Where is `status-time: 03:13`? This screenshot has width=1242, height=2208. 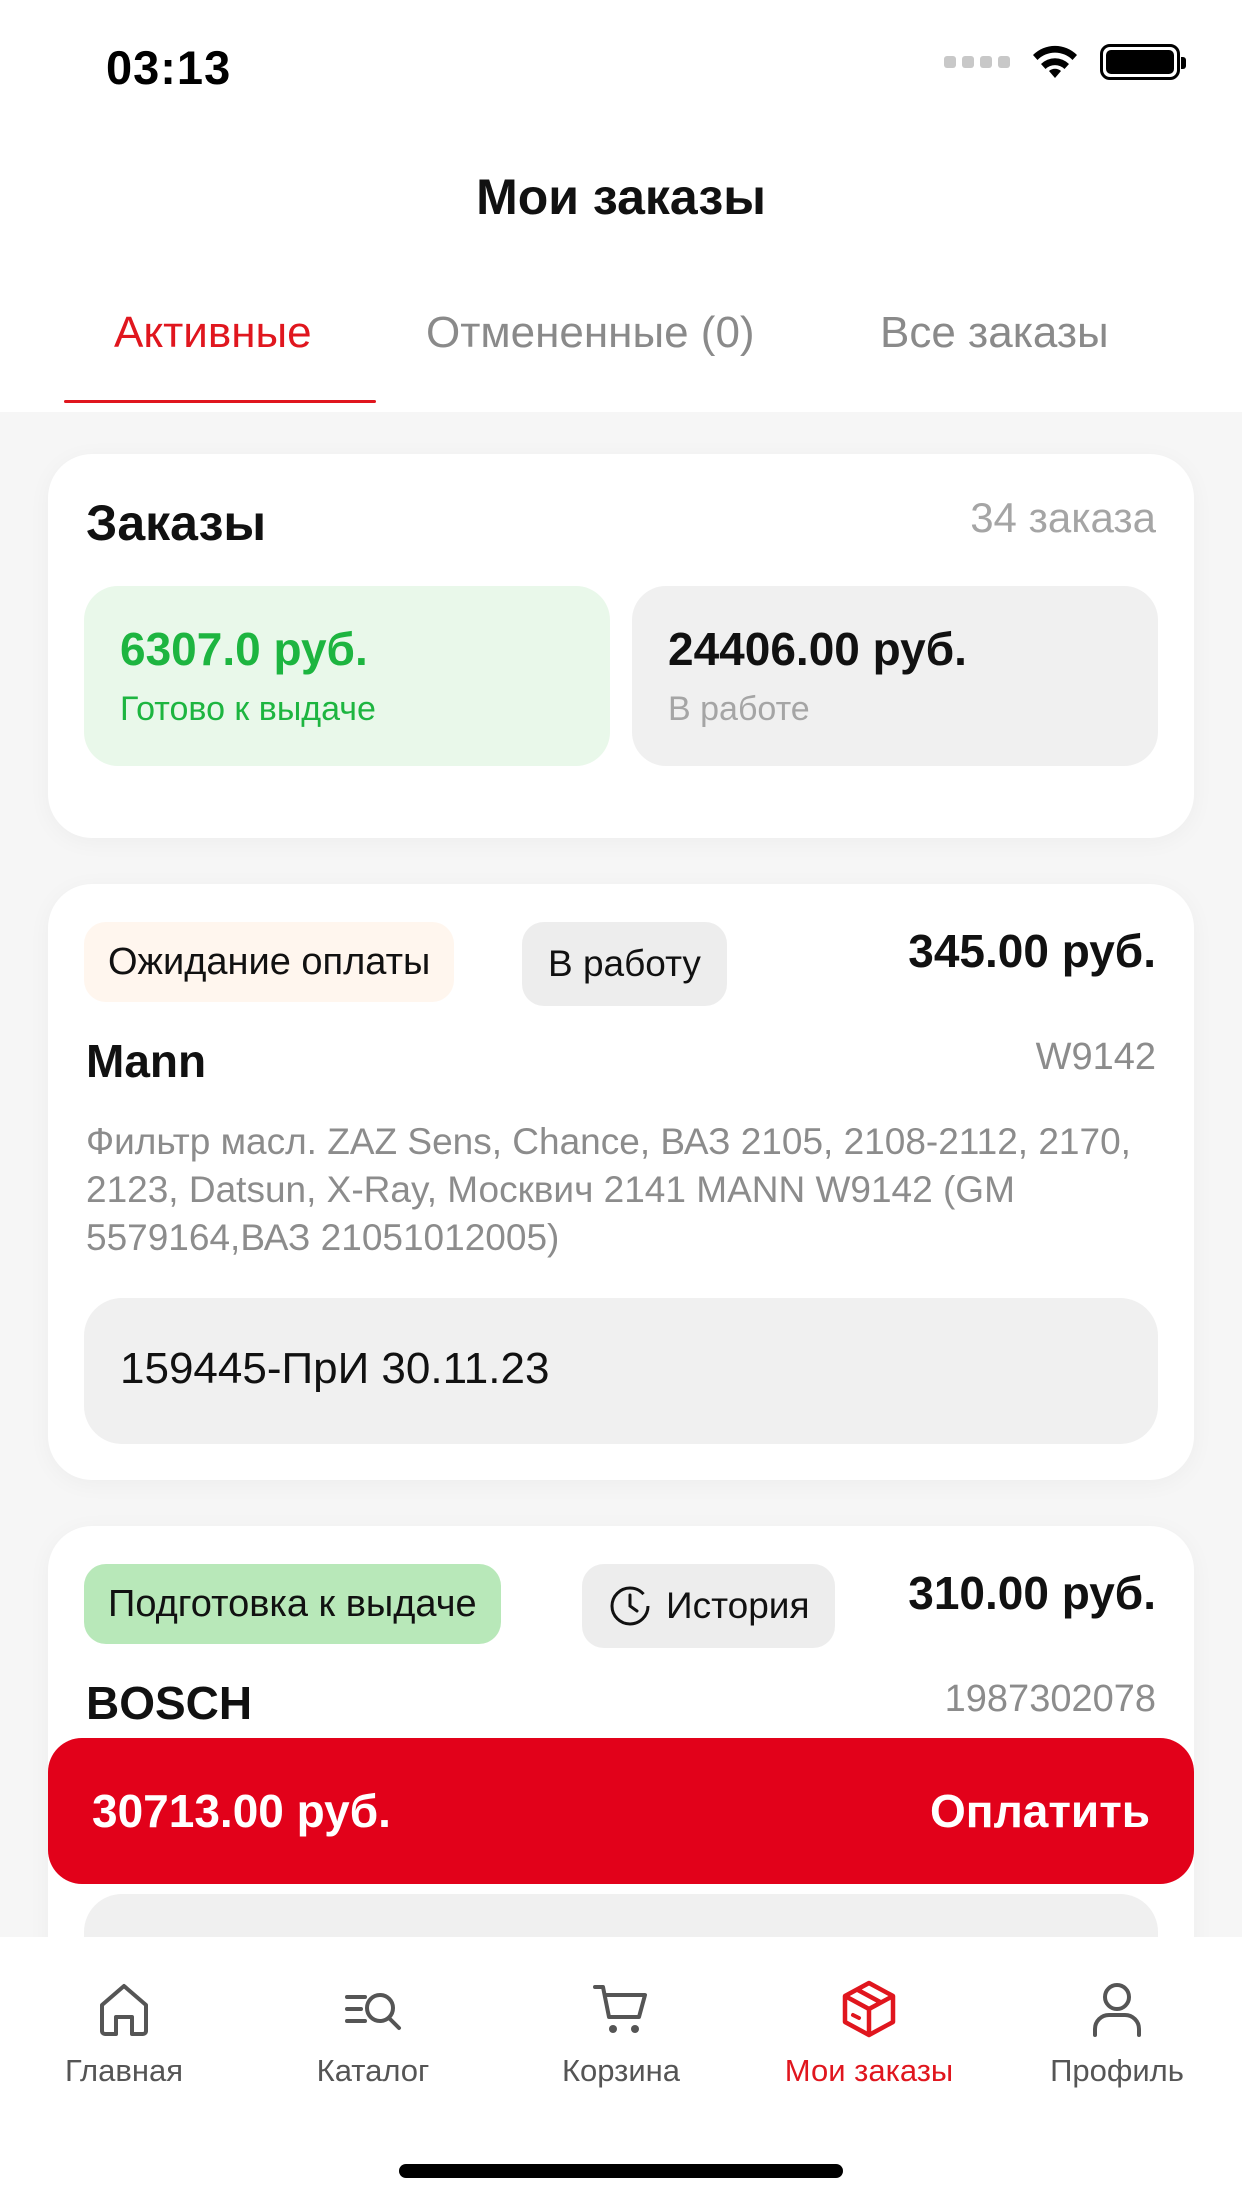 status-time: 03:13 is located at coordinates (169, 67).